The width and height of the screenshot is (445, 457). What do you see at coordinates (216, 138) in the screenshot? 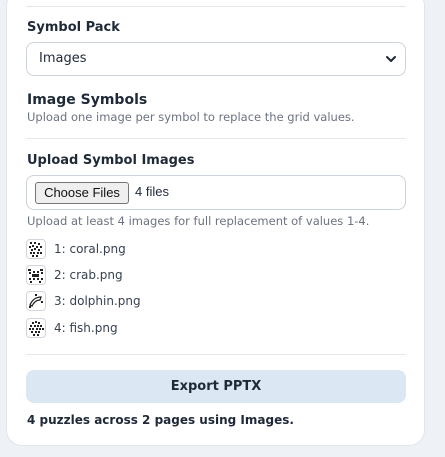
I see `section-divider` at bounding box center [216, 138].